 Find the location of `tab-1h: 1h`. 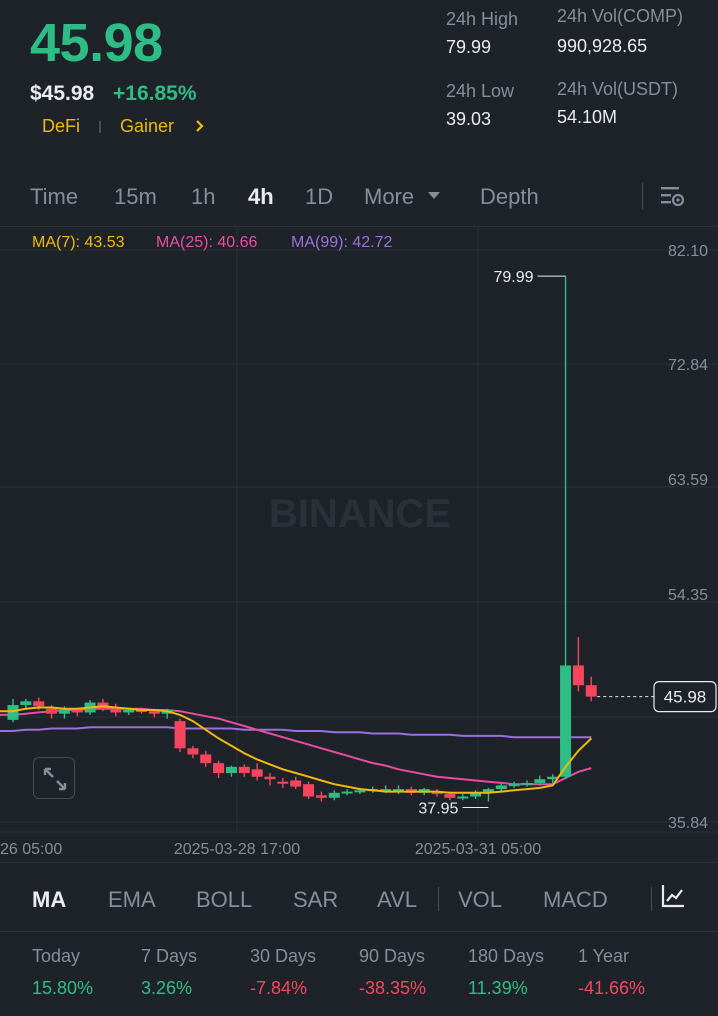

tab-1h: 1h is located at coordinates (203, 197).